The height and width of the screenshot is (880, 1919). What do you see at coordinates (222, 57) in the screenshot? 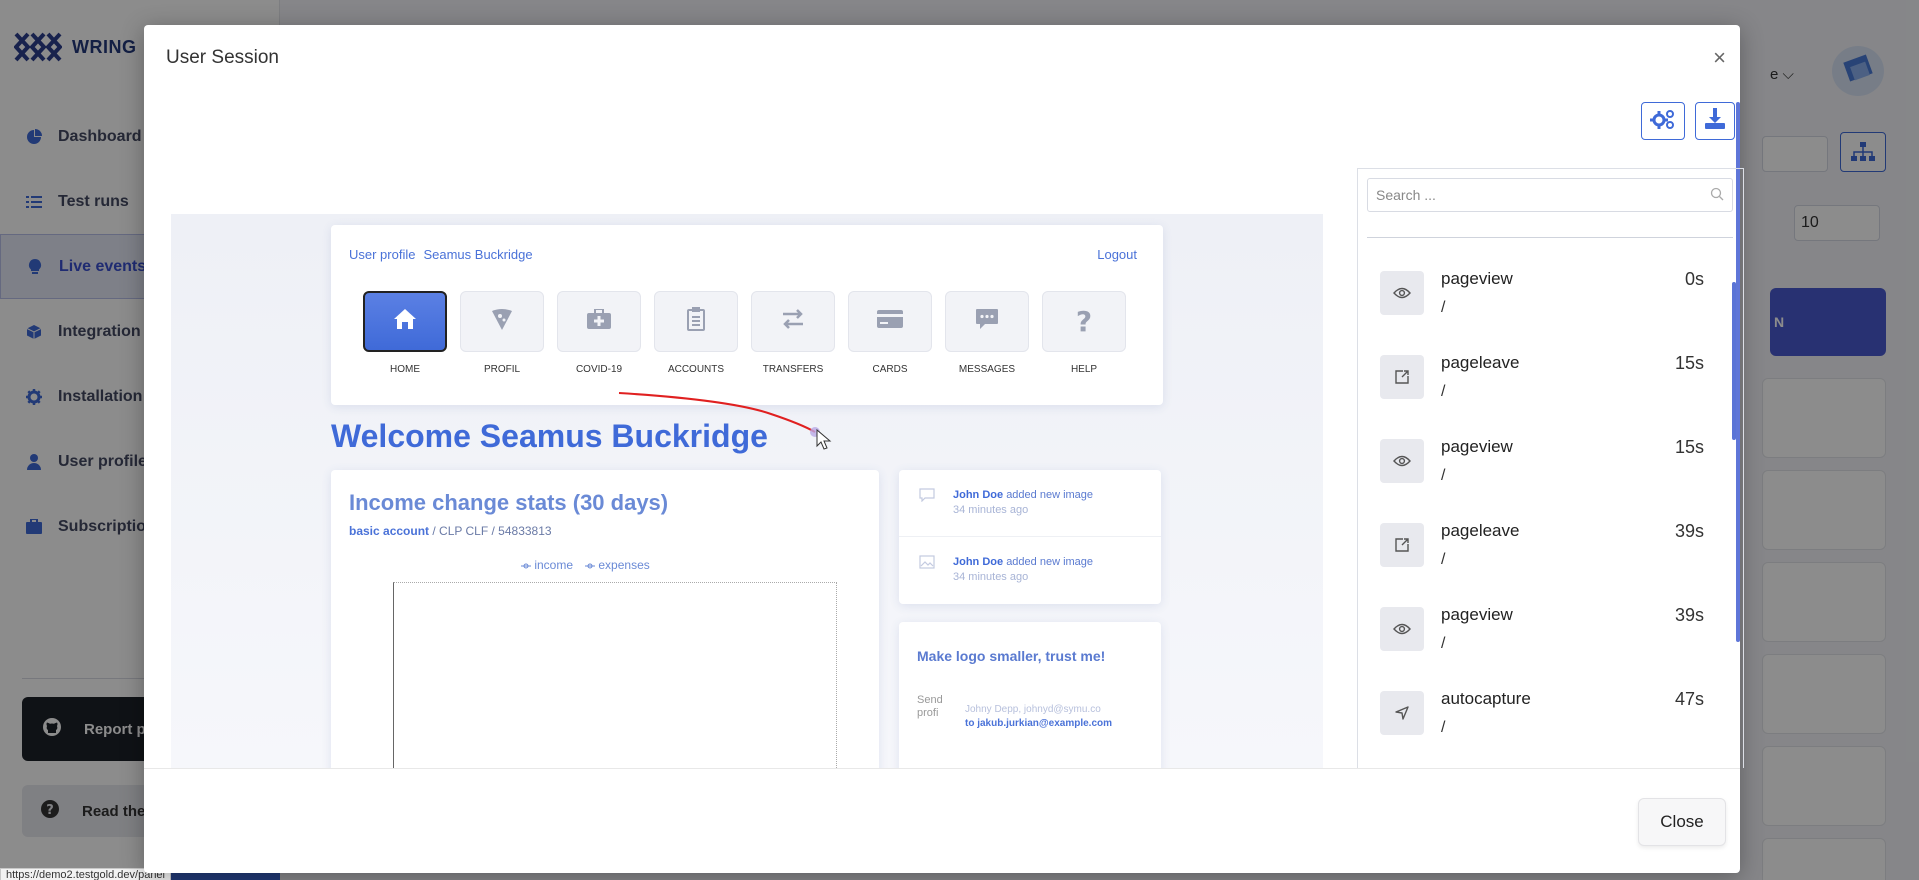
I see `modal-title: User Session` at bounding box center [222, 57].